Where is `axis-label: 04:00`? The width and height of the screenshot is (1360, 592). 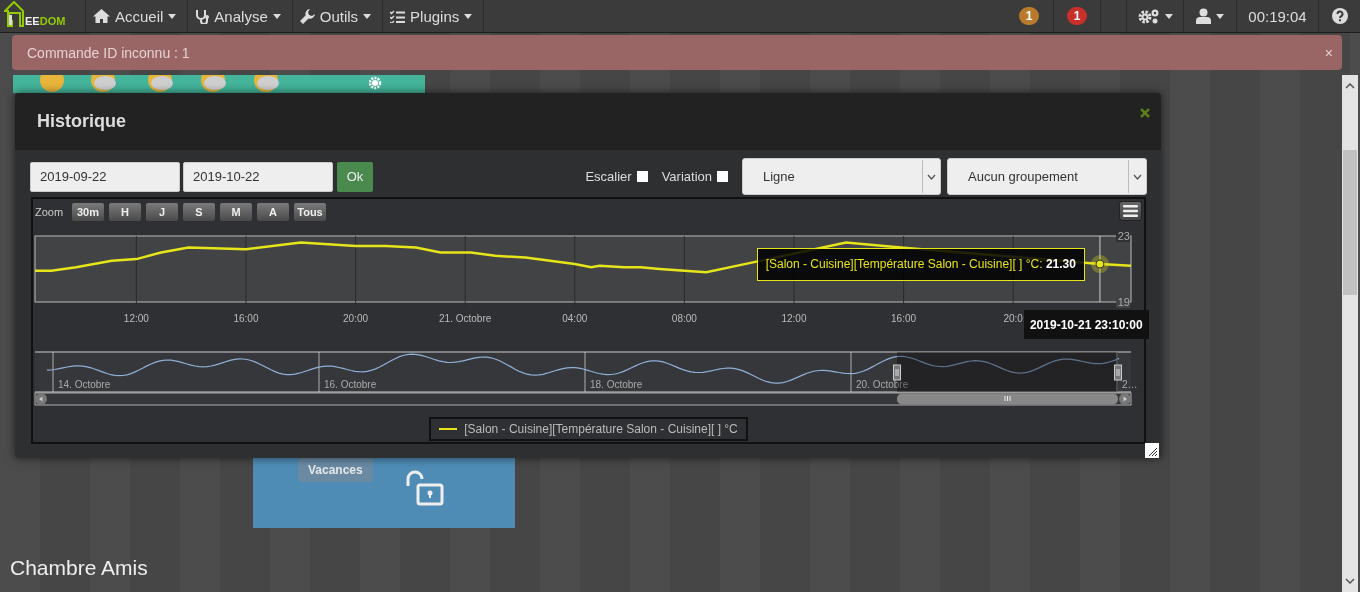
axis-label: 04:00 is located at coordinates (575, 318).